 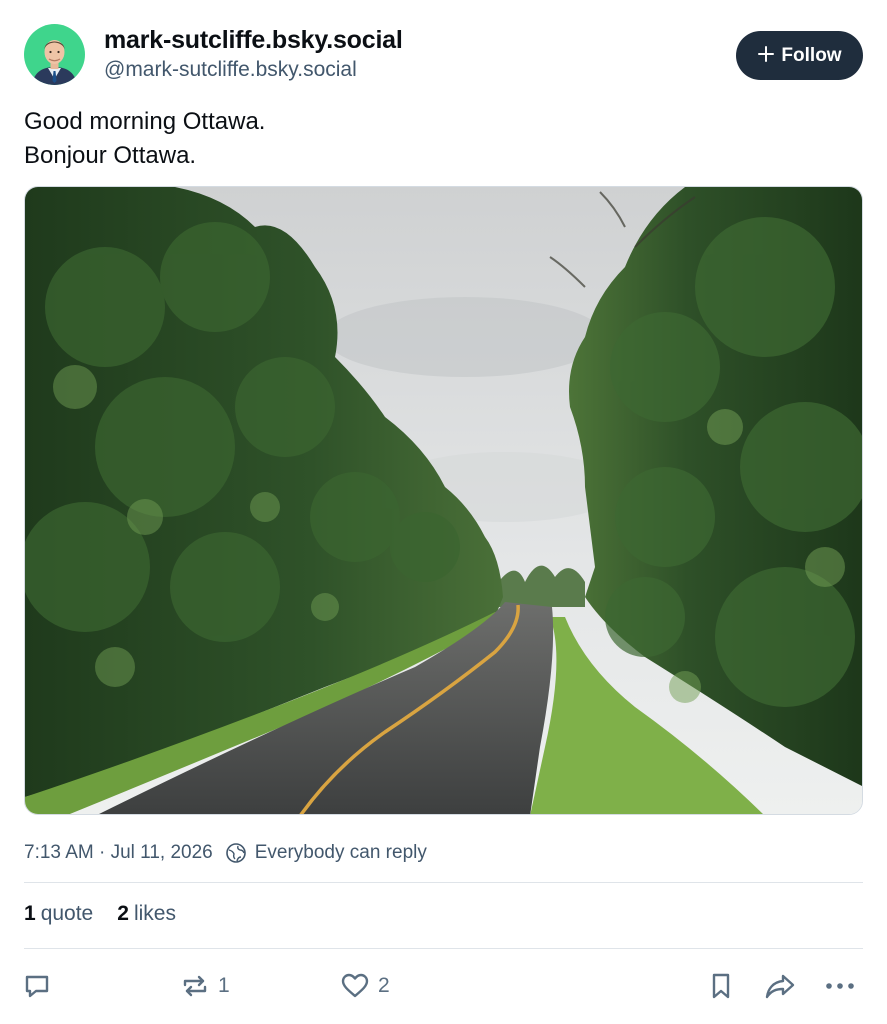 I want to click on post-timestamp: 7:13 AM · Jul 11, 2026, so click(x=118, y=853).